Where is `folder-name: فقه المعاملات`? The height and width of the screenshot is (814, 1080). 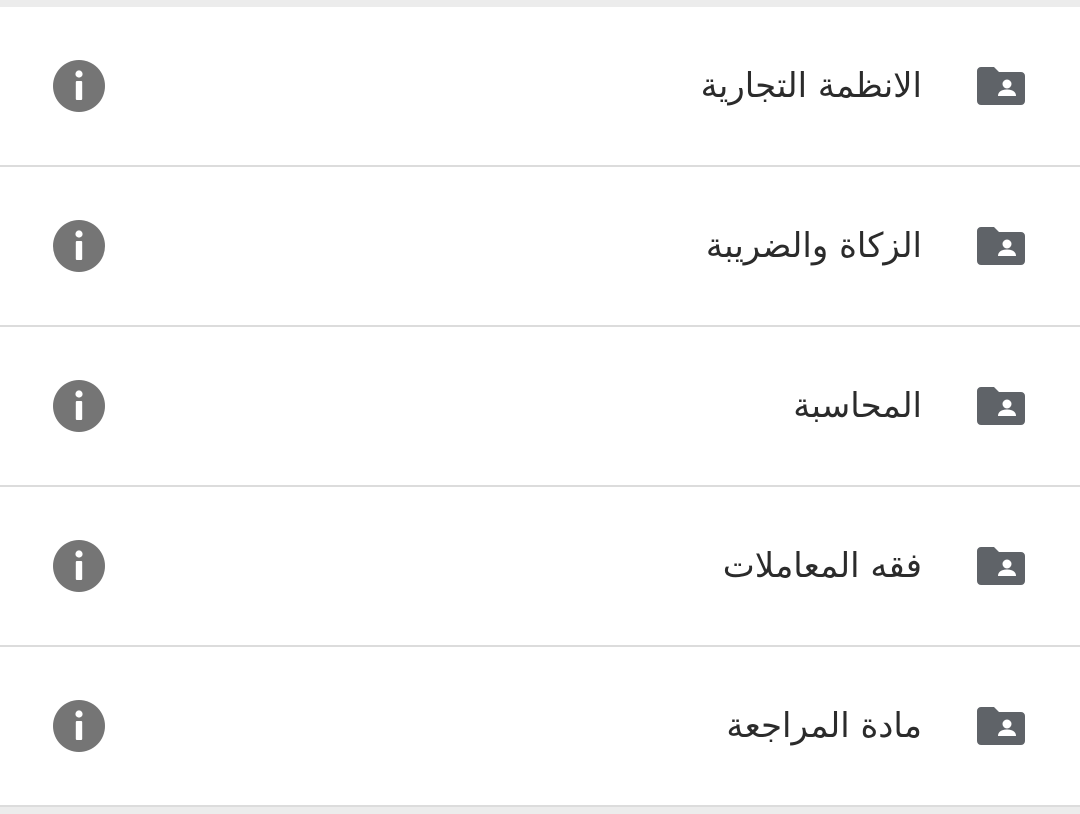 folder-name: فقه المعاملات is located at coordinates (822, 566).